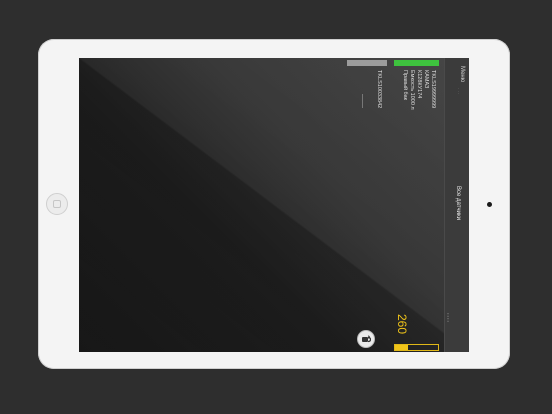 This screenshot has width=552, height=414. Describe the element at coordinates (426, 79) in the screenshot. I see `device-model: КАМАЗ` at that location.